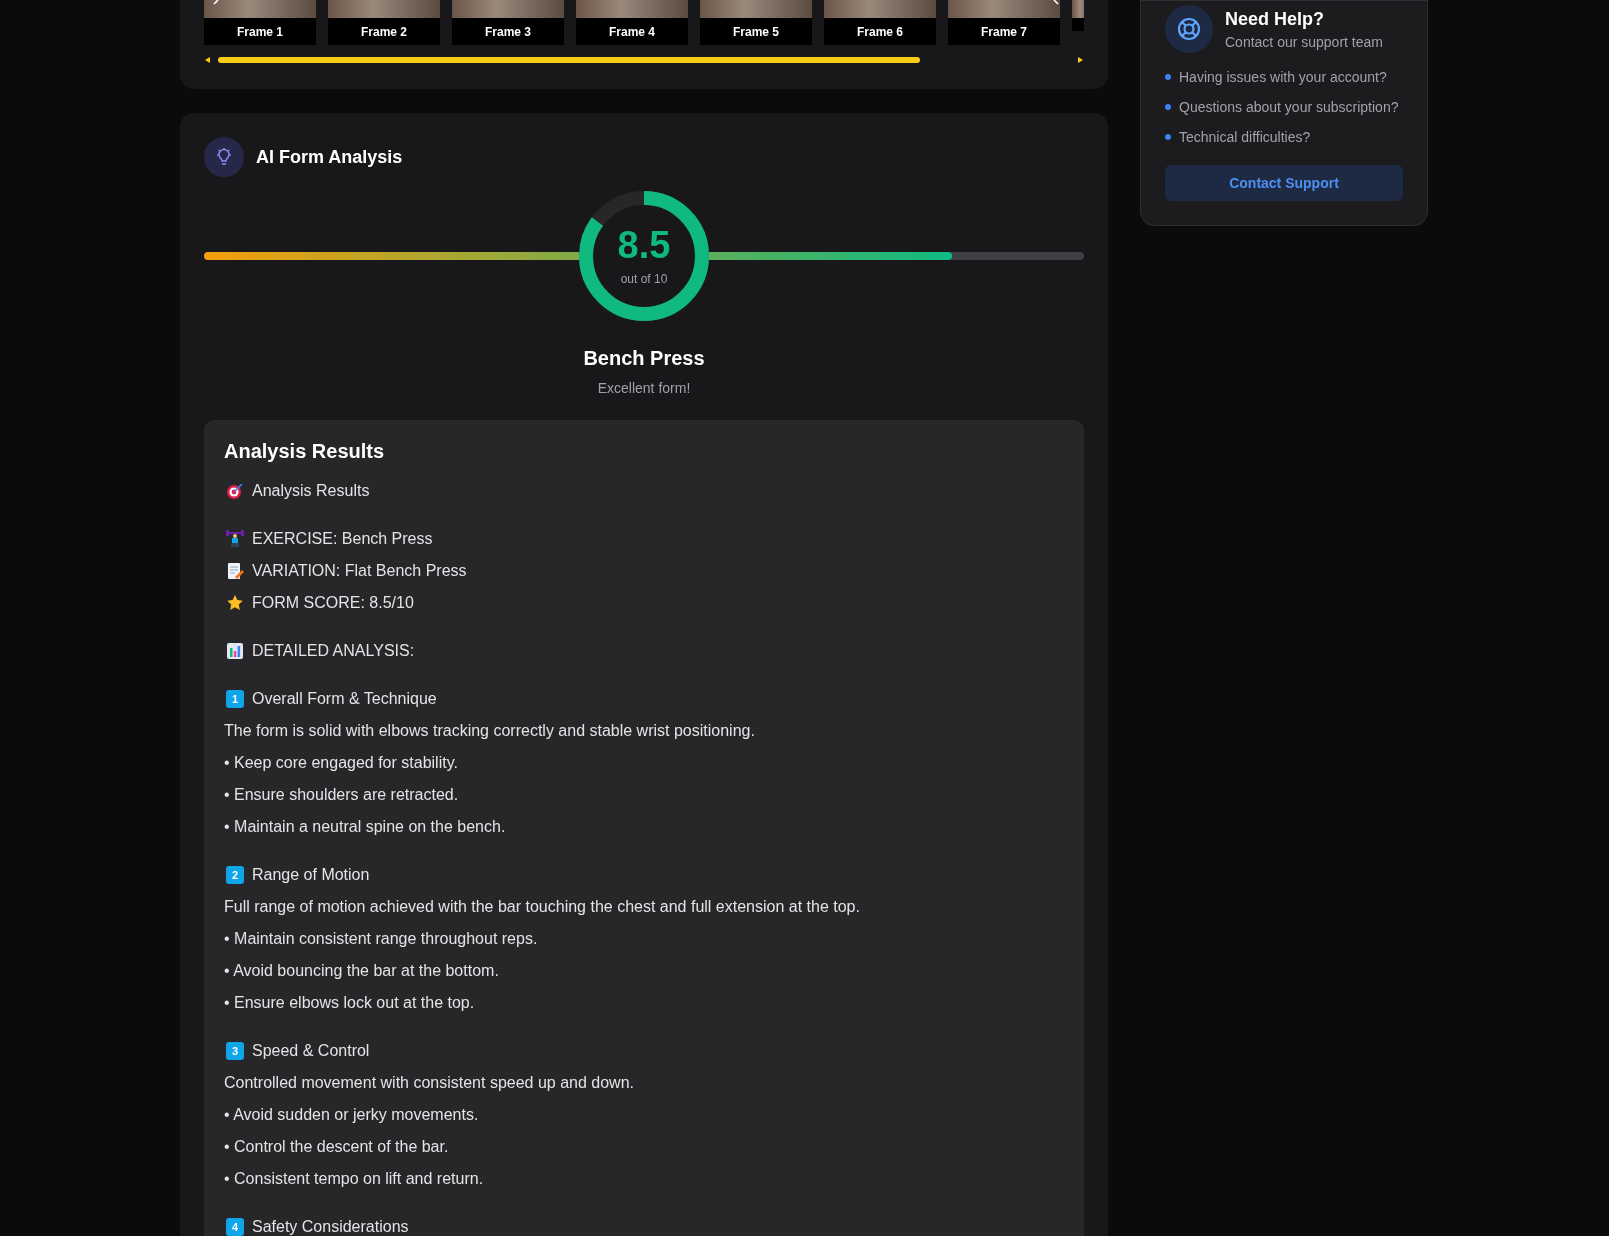 Image resolution: width=1609 pixels, height=1236 pixels. What do you see at coordinates (644, 279) in the screenshot?
I see `score-caption: out of 10` at bounding box center [644, 279].